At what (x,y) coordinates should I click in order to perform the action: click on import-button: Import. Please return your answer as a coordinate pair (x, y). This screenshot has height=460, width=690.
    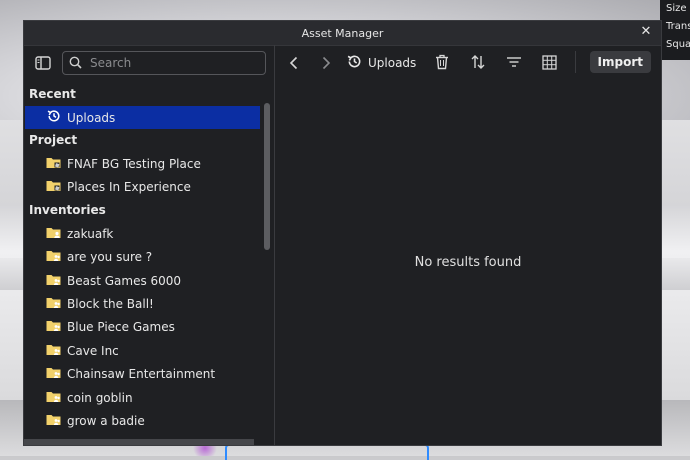
    Looking at the image, I should click on (620, 62).